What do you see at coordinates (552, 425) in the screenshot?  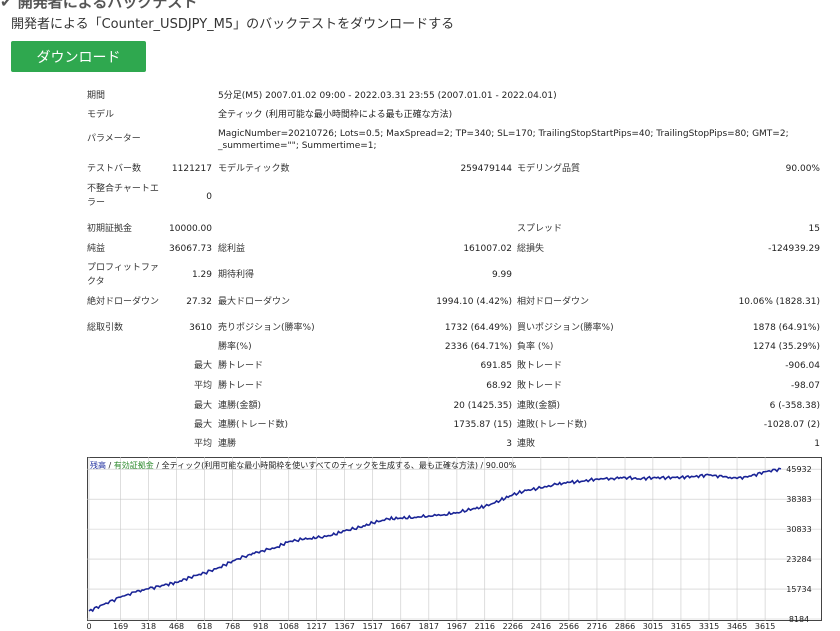 I see `cons-loss-trd-label: 連敗(トレード数)` at bounding box center [552, 425].